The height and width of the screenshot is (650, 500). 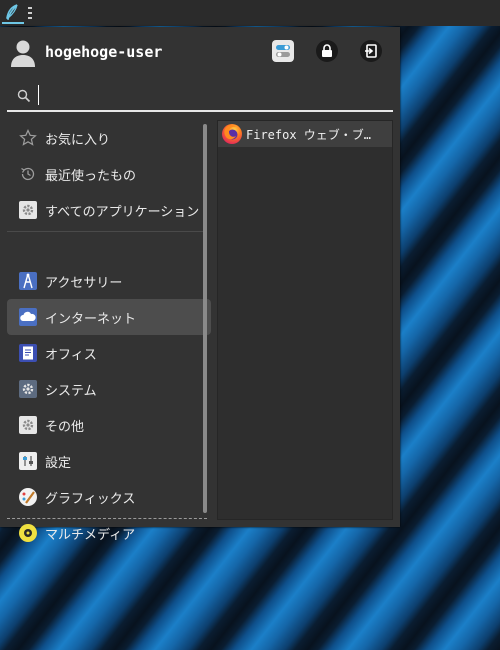 What do you see at coordinates (90, 535) in the screenshot?
I see `category-label: マルチメディア` at bounding box center [90, 535].